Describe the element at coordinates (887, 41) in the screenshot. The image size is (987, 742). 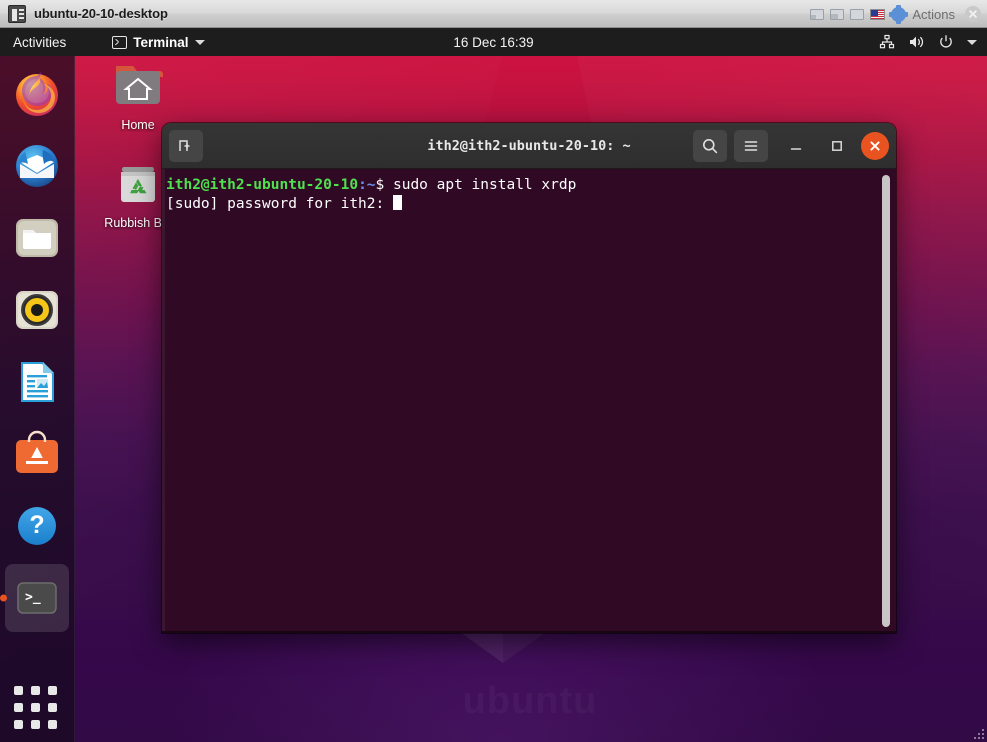
I see `network-icon` at that location.